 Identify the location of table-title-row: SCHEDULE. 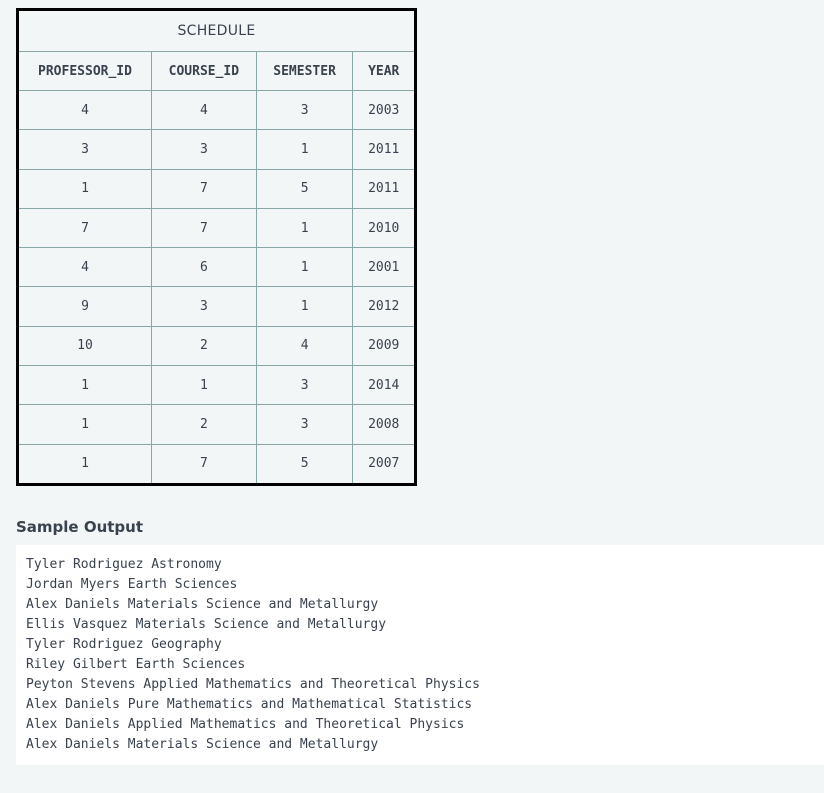
(216, 30).